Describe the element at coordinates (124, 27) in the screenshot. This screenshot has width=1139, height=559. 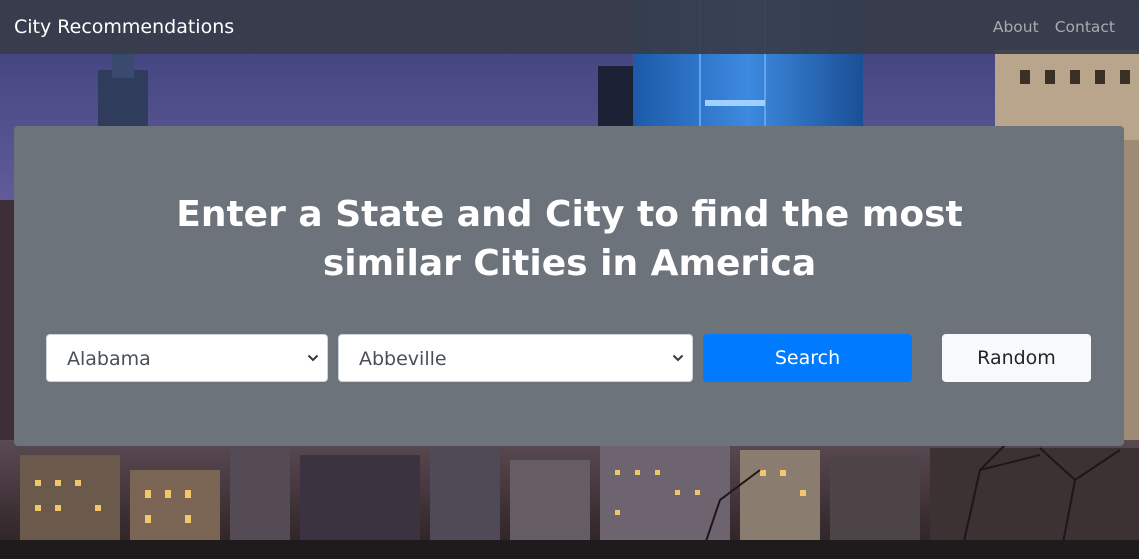
I see `brand-link: City Recommendations` at that location.